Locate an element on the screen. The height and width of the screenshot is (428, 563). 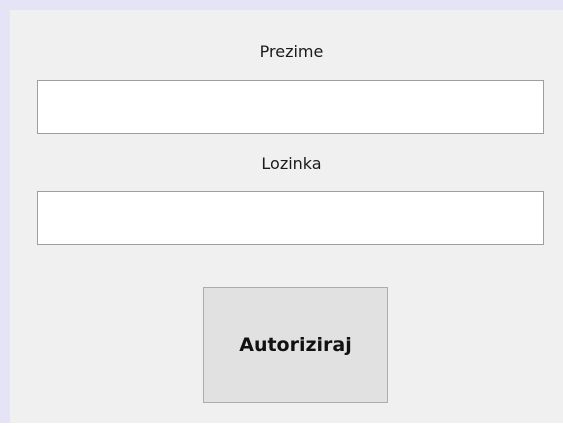
surname-input is located at coordinates (290, 107).